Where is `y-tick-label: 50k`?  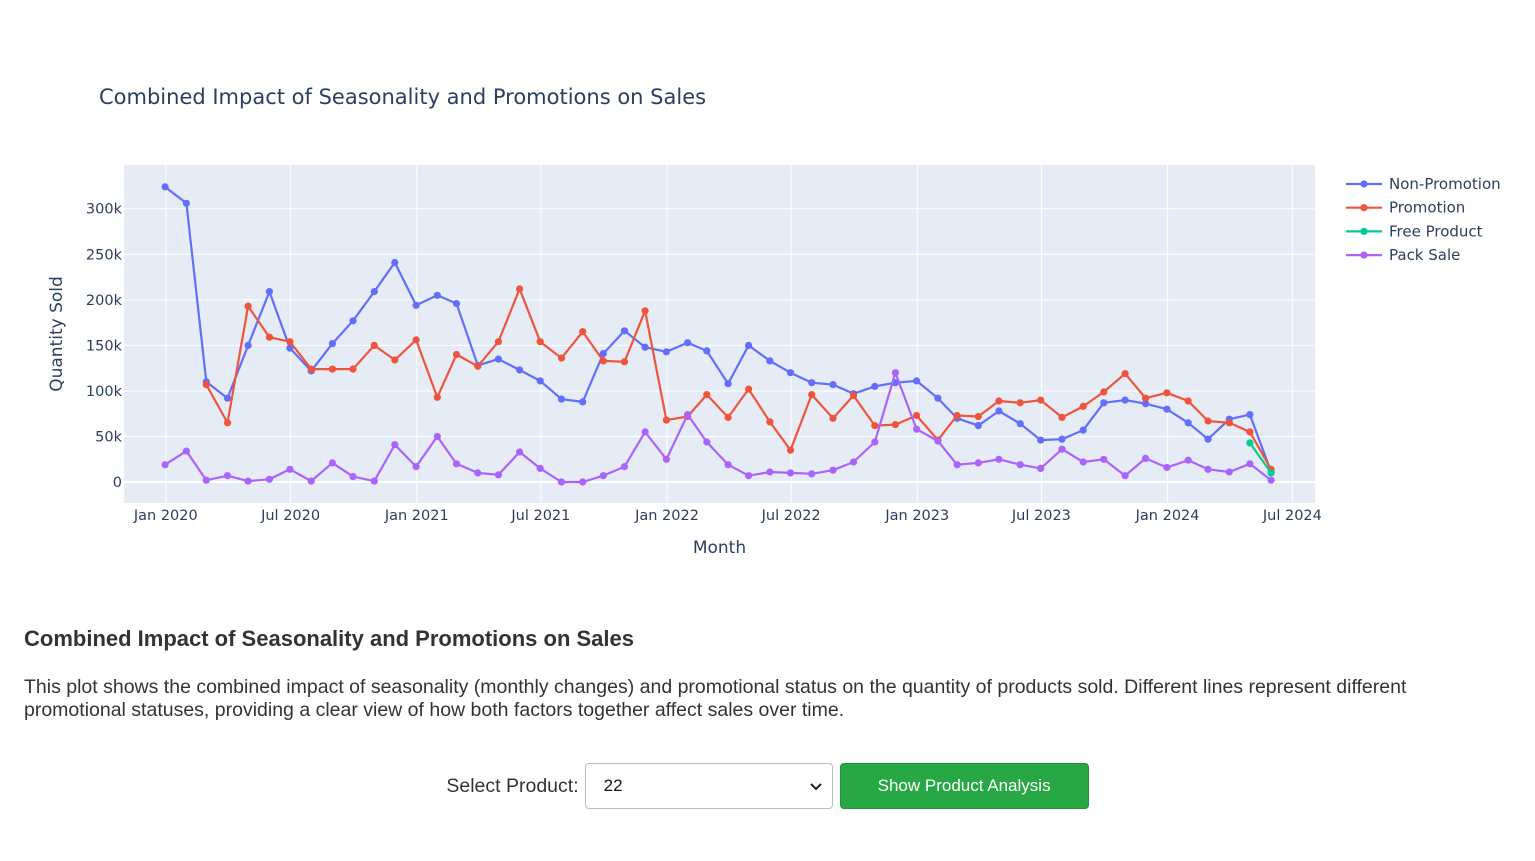 y-tick-label: 50k is located at coordinates (108, 437).